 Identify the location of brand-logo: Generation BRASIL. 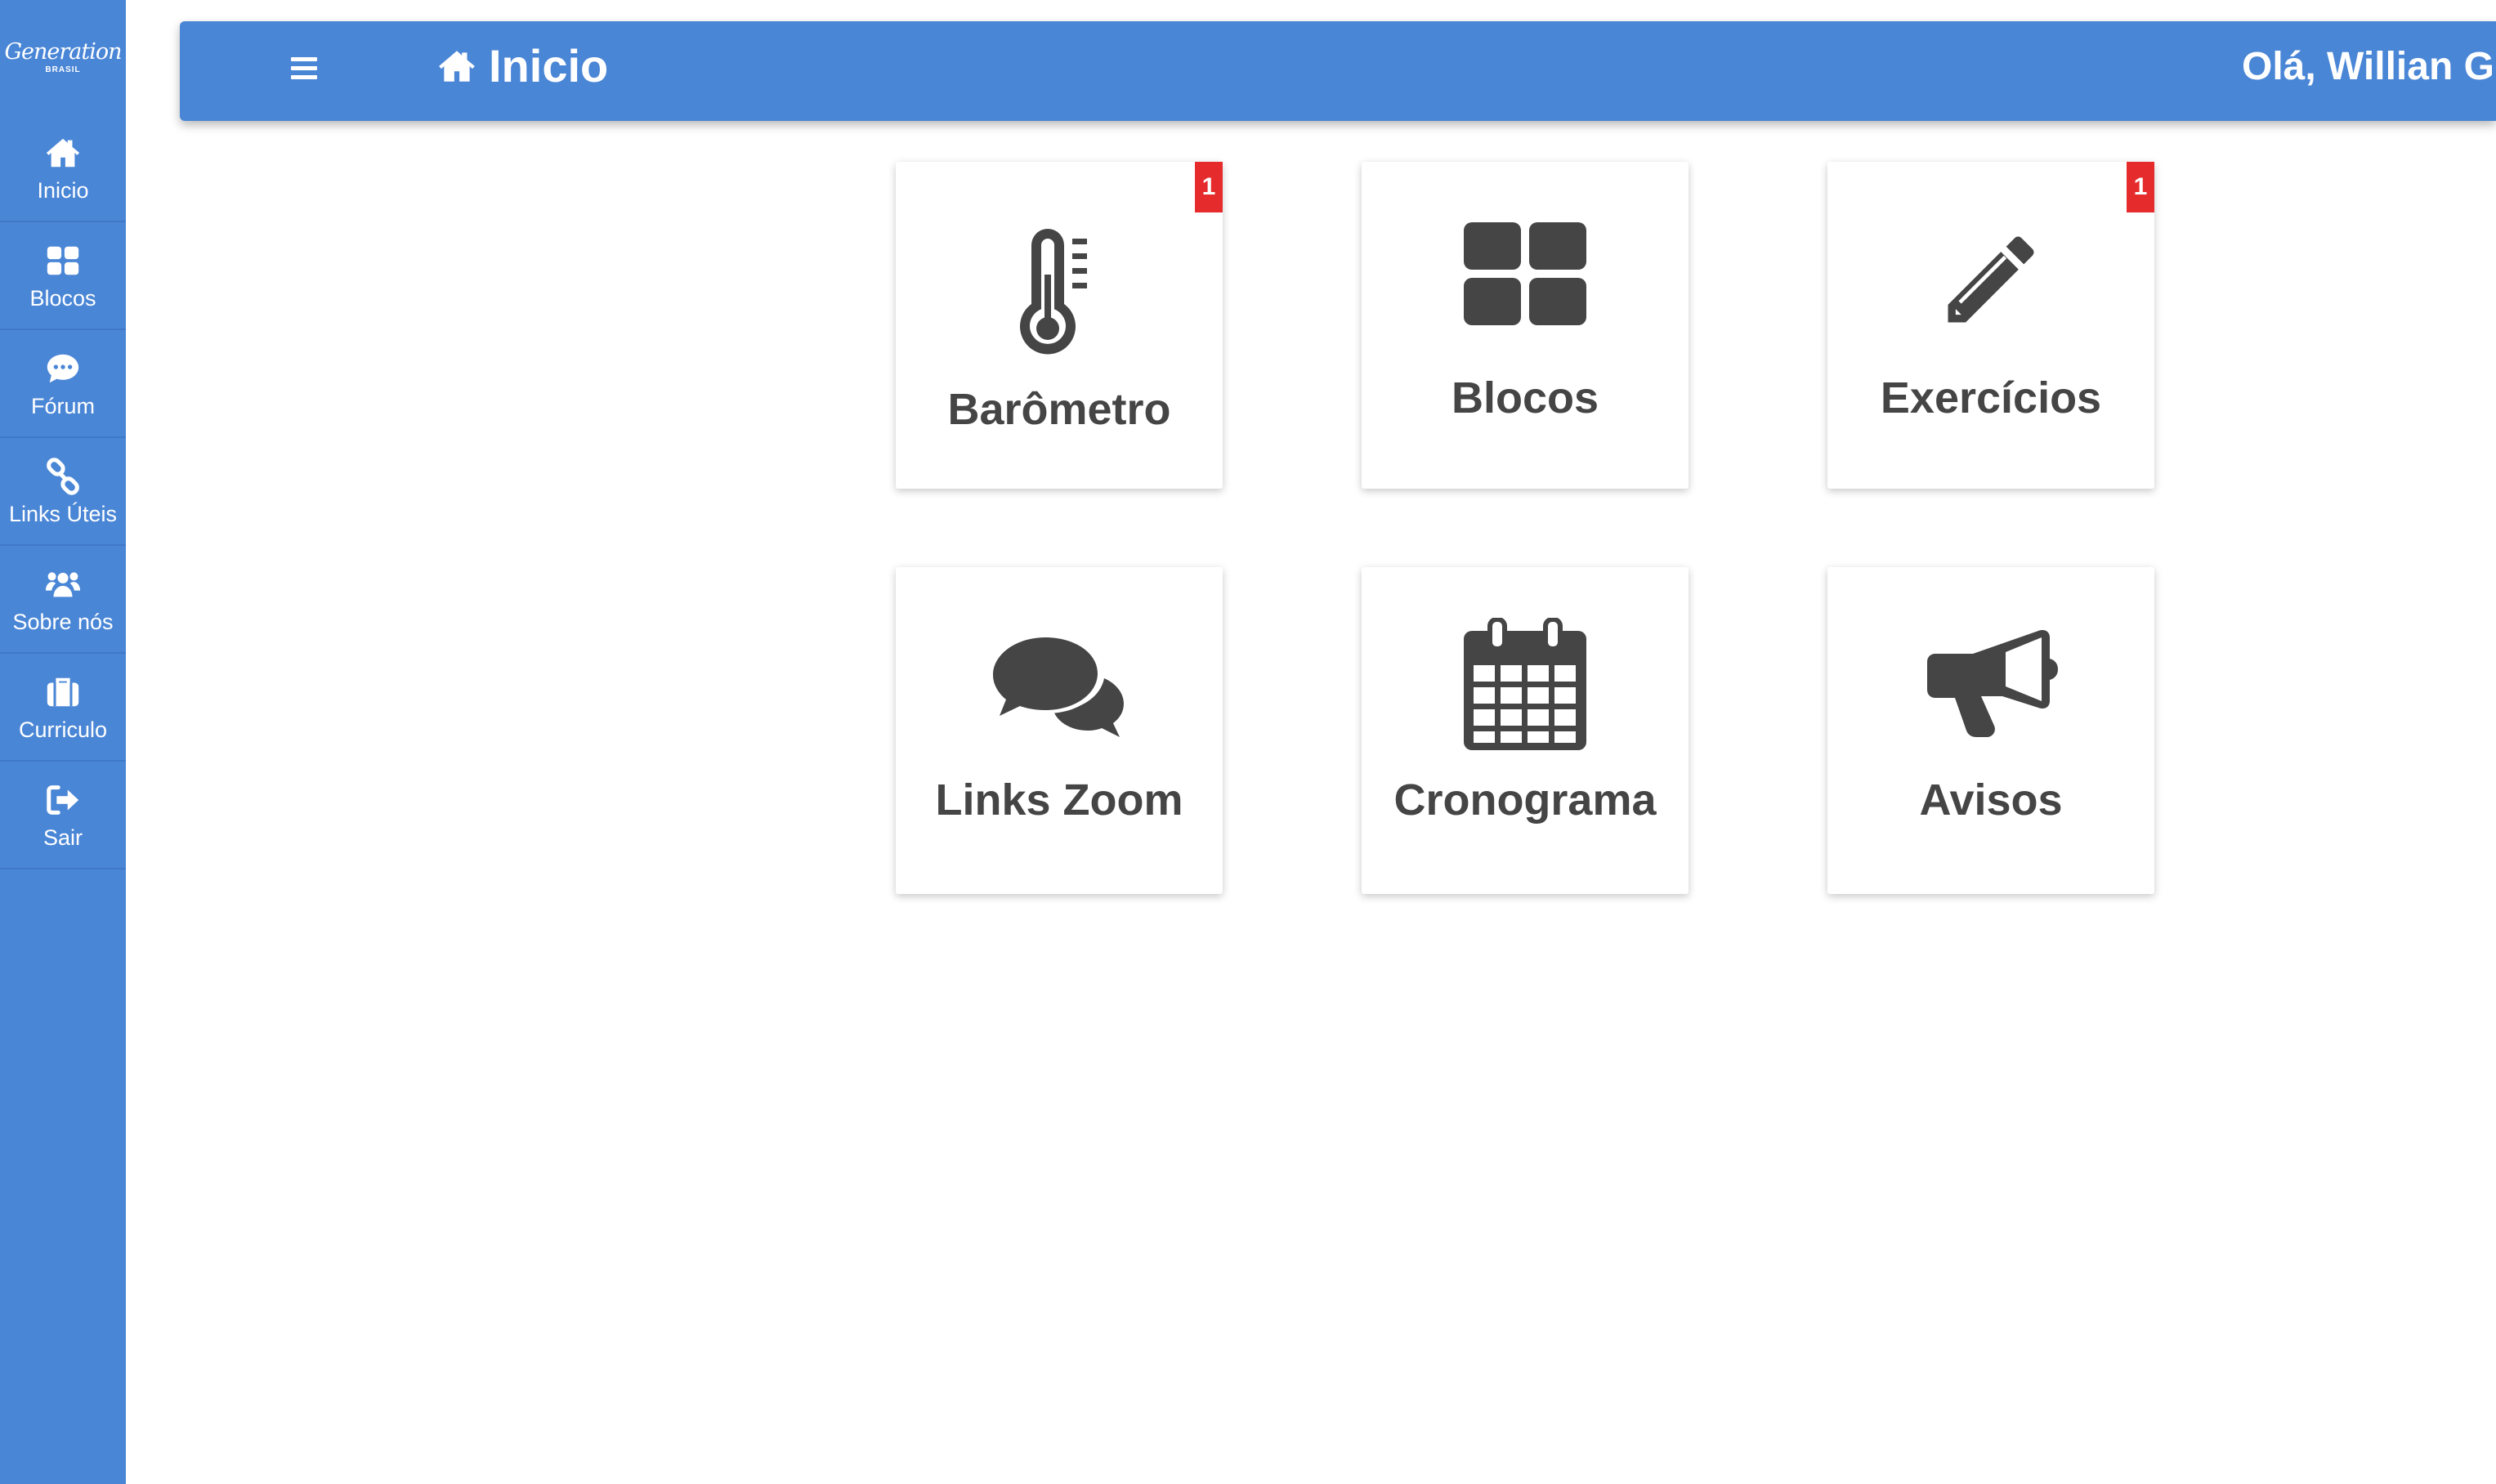
(63, 57).